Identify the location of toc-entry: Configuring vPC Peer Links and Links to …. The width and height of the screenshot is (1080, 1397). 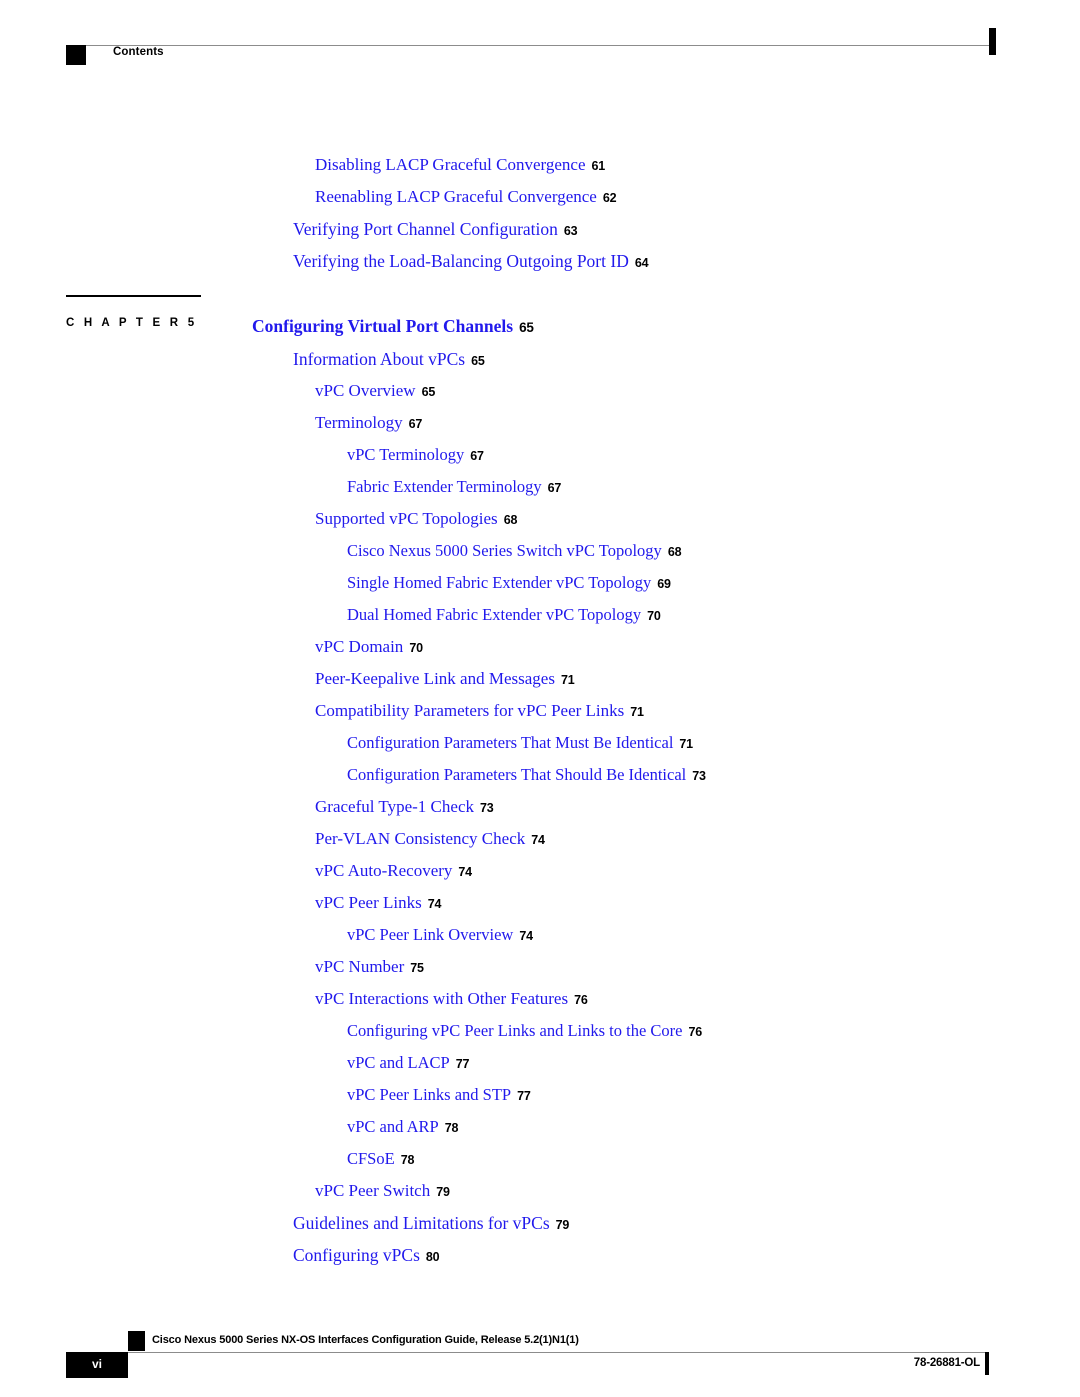
(524, 1031).